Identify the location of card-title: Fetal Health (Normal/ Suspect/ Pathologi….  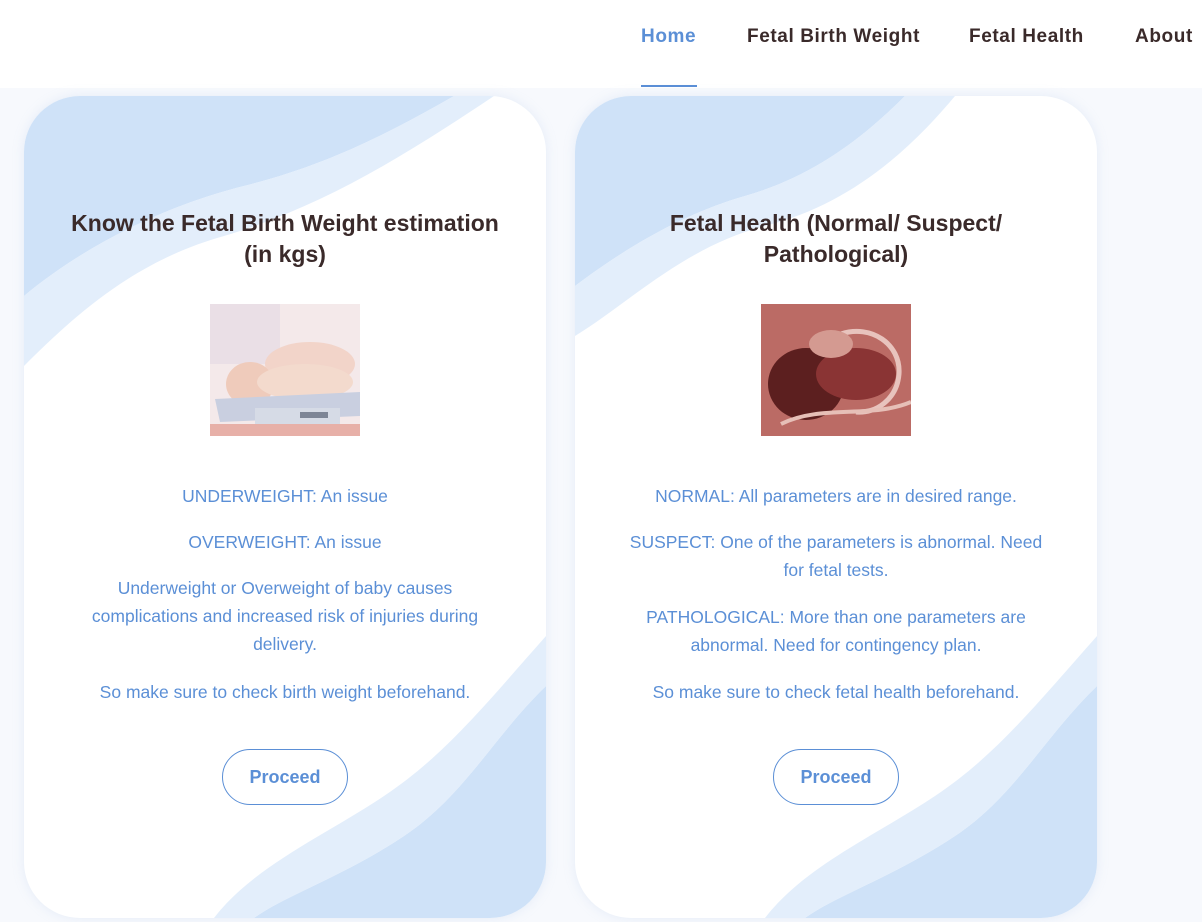
(836, 238).